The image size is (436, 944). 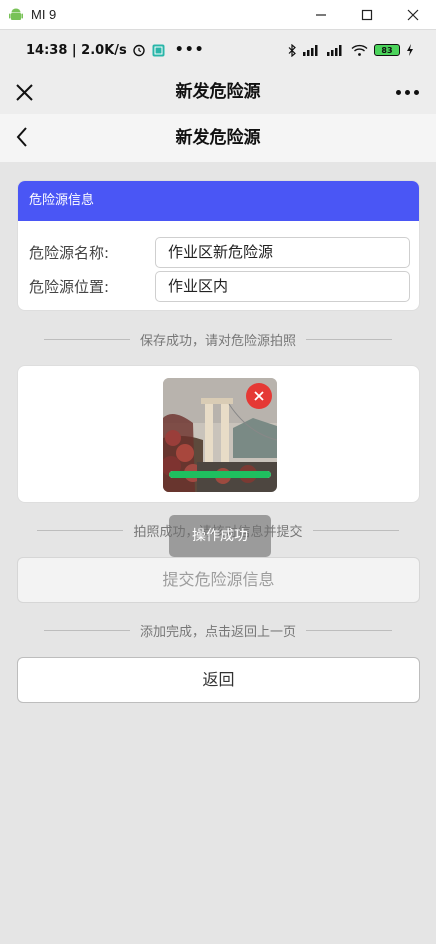 I want to click on more-notifications-icon: •••, so click(x=189, y=50).